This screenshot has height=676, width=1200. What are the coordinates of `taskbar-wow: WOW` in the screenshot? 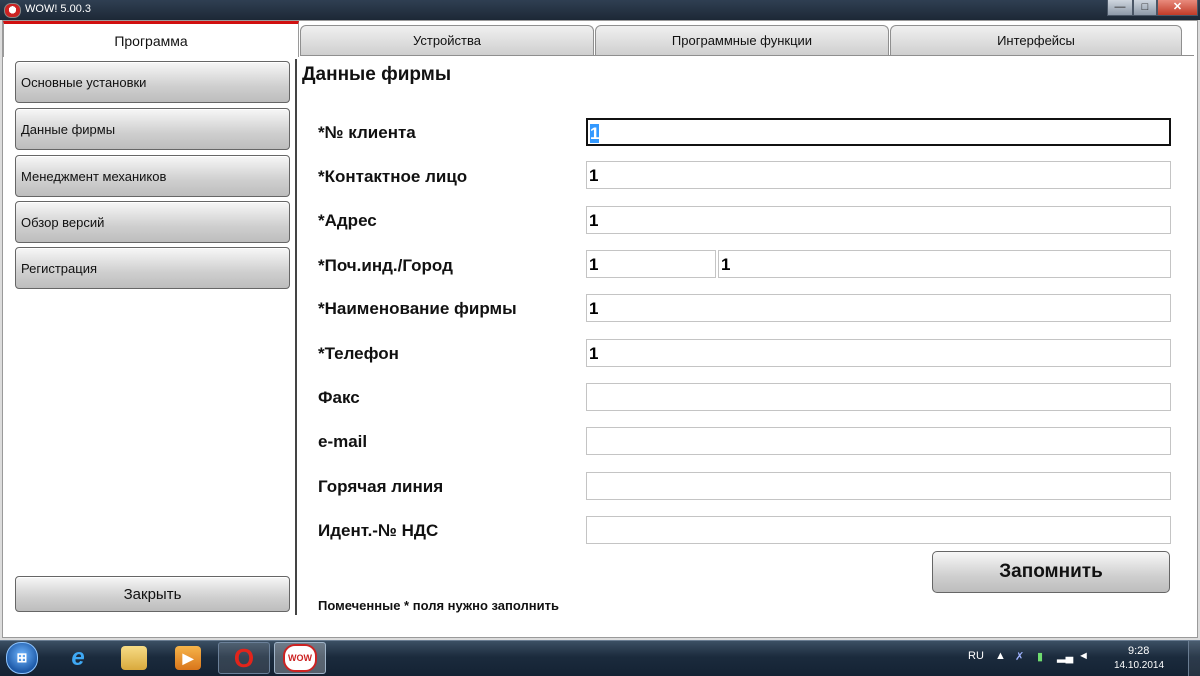 It's located at (300, 658).